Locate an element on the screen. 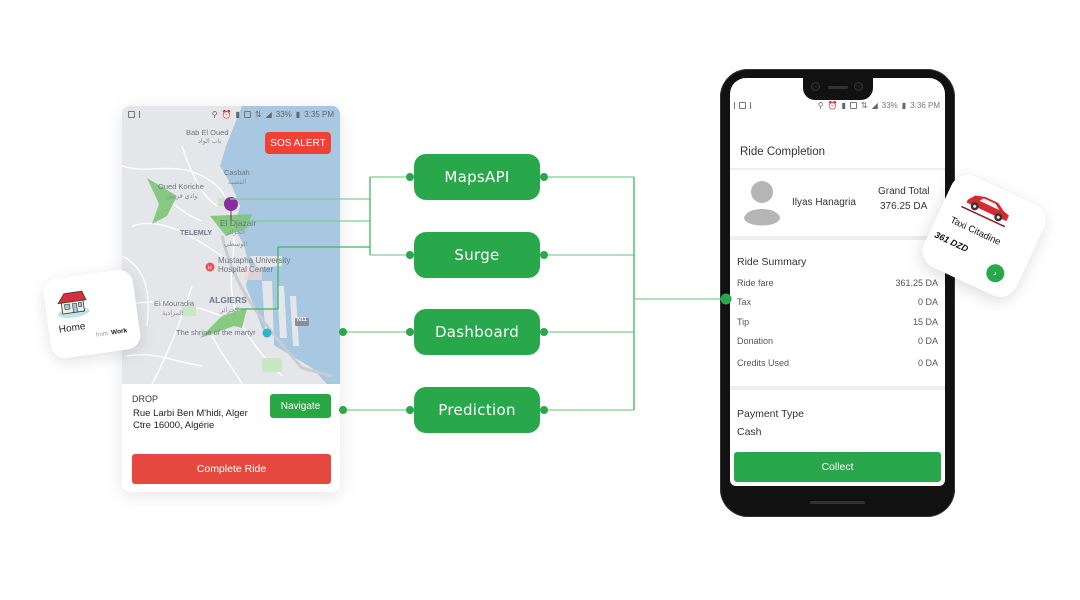 This screenshot has width=1080, height=600. chevron-right-icon: › is located at coordinates (995, 273).